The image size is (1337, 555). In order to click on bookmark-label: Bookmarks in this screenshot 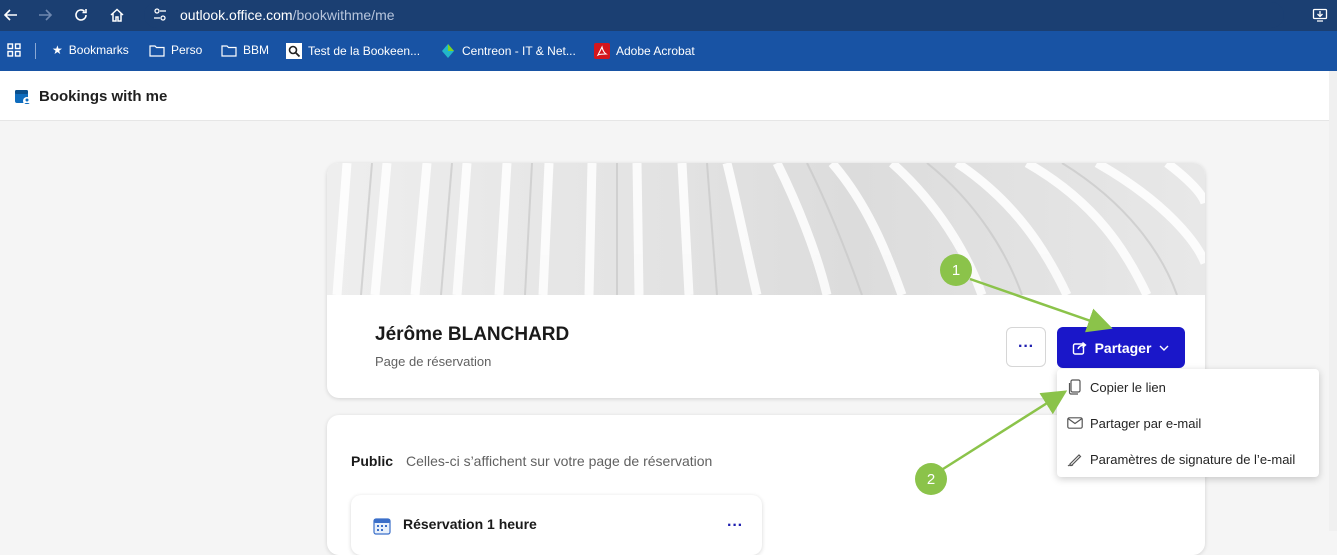, I will do `click(98, 50)`.